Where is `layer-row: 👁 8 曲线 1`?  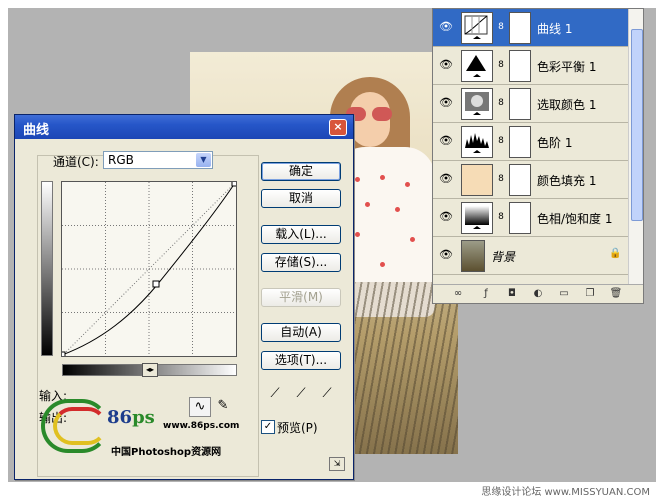
layer-row: 👁 8 曲线 1 is located at coordinates (531, 28).